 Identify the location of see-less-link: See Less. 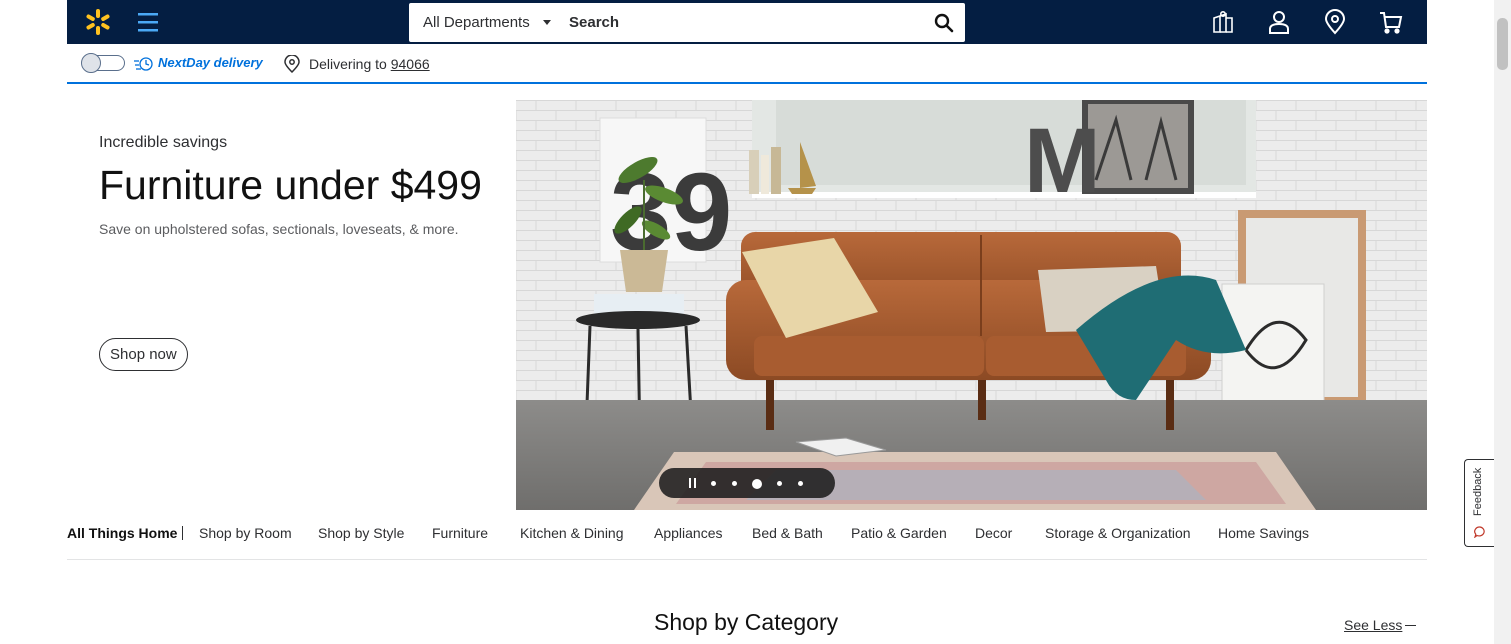
(1373, 625).